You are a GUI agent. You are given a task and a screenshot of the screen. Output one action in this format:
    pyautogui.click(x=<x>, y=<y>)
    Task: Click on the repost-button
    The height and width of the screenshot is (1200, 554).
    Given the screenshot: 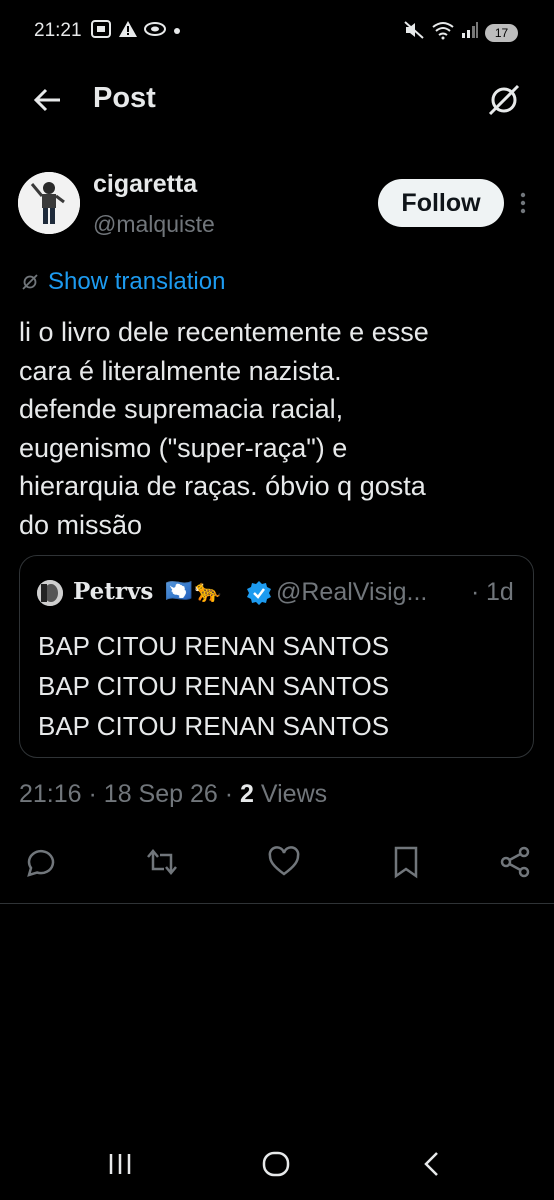 What is the action you would take?
    pyautogui.click(x=162, y=862)
    